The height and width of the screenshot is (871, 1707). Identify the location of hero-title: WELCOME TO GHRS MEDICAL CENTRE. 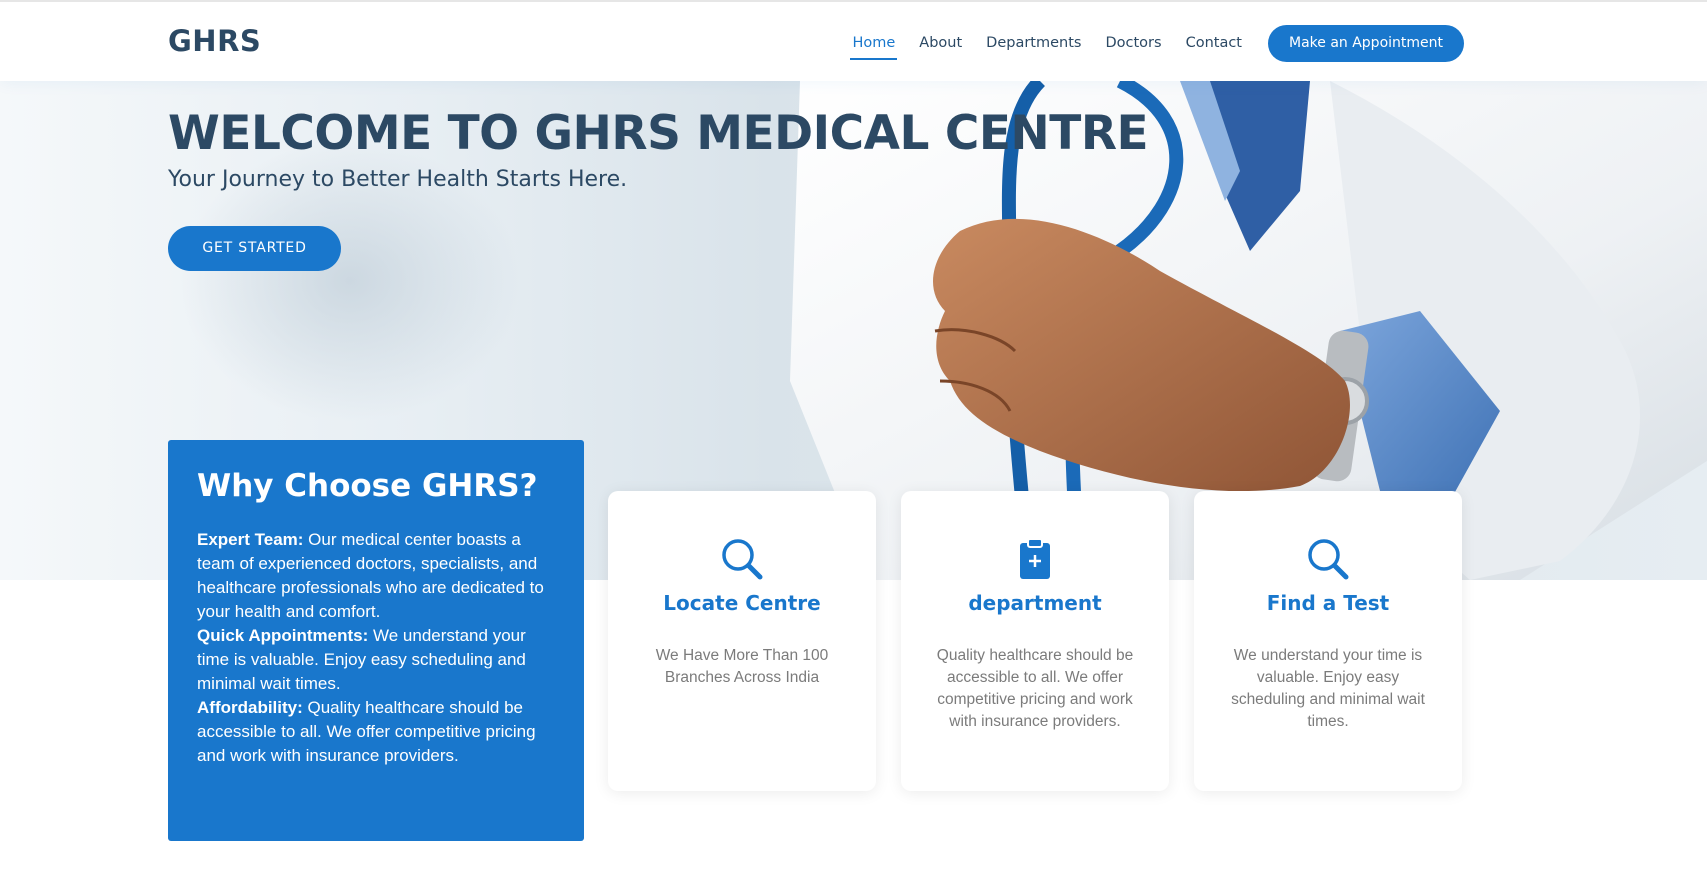
(658, 133).